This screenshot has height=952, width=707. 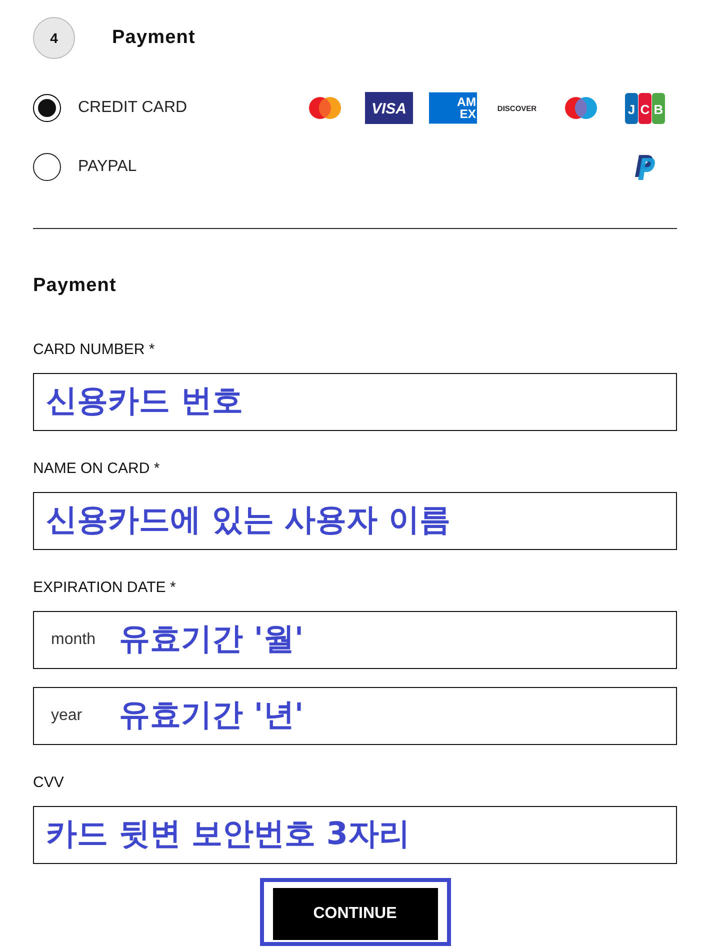 I want to click on maestro-logo-icon, so click(x=581, y=108).